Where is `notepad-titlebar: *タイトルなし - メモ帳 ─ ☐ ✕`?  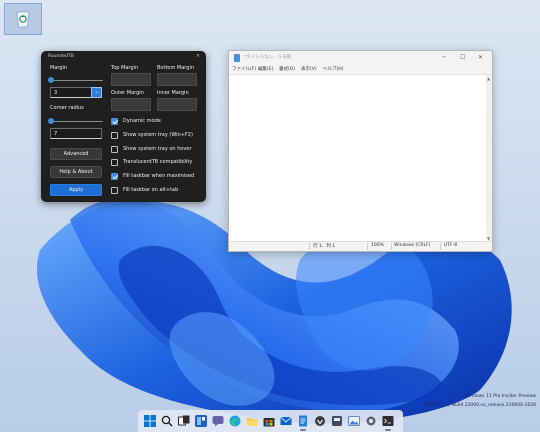 notepad-titlebar: *タイトルなし - メモ帳 ─ ☐ ✕ is located at coordinates (360, 58).